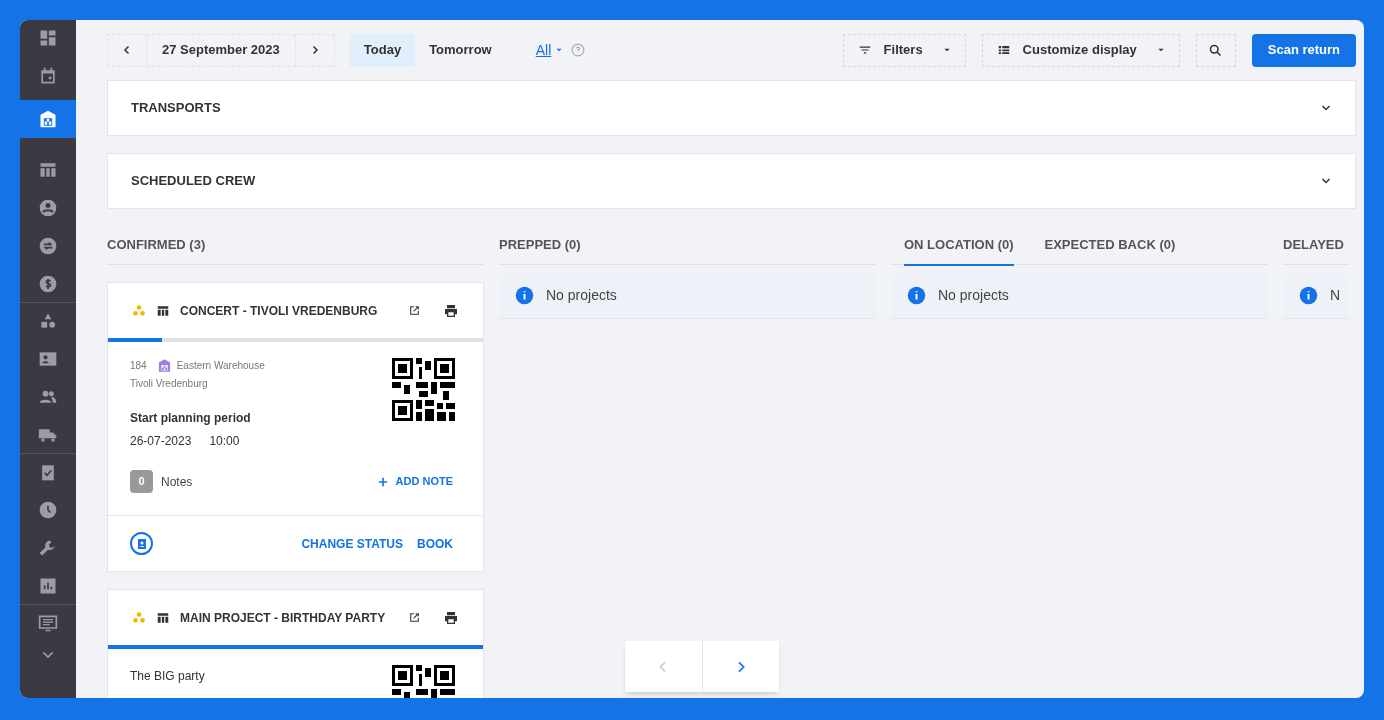  What do you see at coordinates (578, 50) in the screenshot?
I see `help-icon` at bounding box center [578, 50].